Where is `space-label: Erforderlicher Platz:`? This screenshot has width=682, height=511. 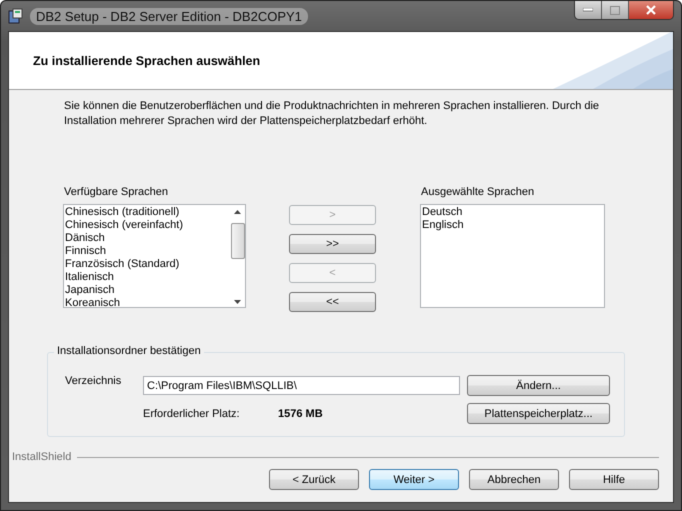
space-label: Erforderlicher Platz: is located at coordinates (192, 414).